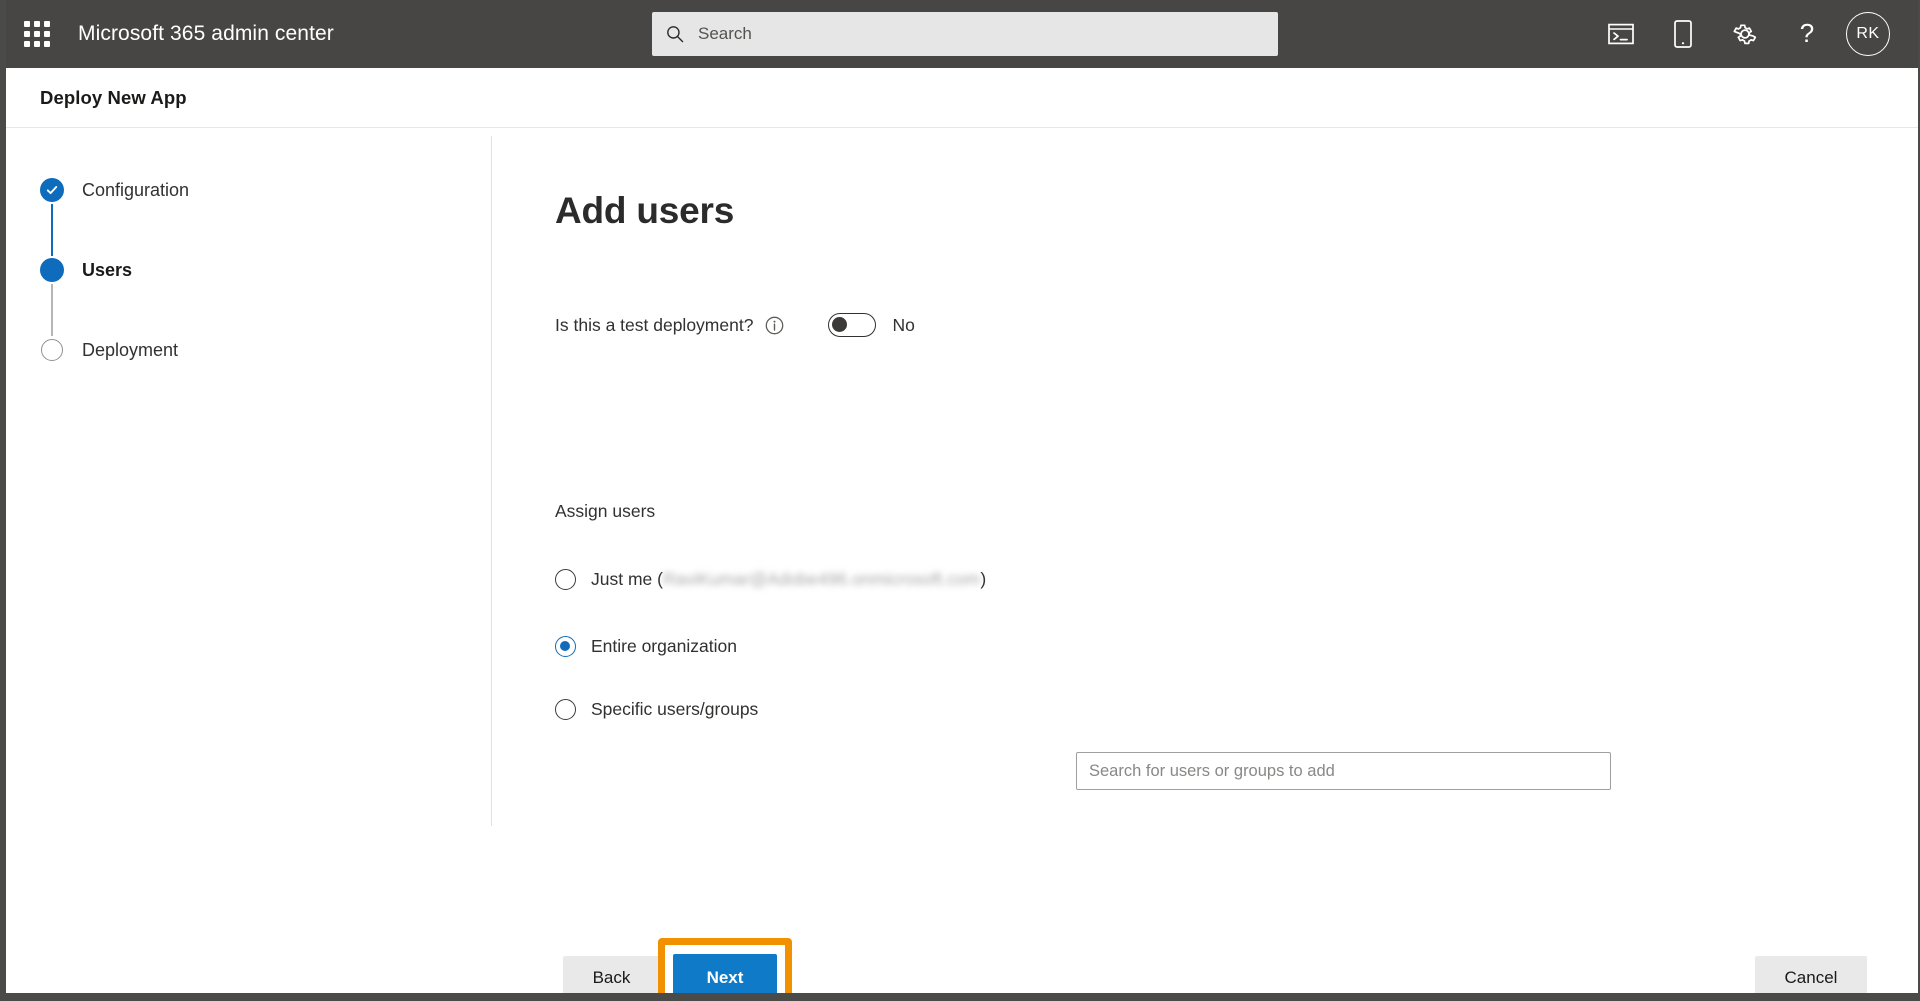 The width and height of the screenshot is (1920, 1001). What do you see at coordinates (52, 350) in the screenshot?
I see `step-marker-pending-icon` at bounding box center [52, 350].